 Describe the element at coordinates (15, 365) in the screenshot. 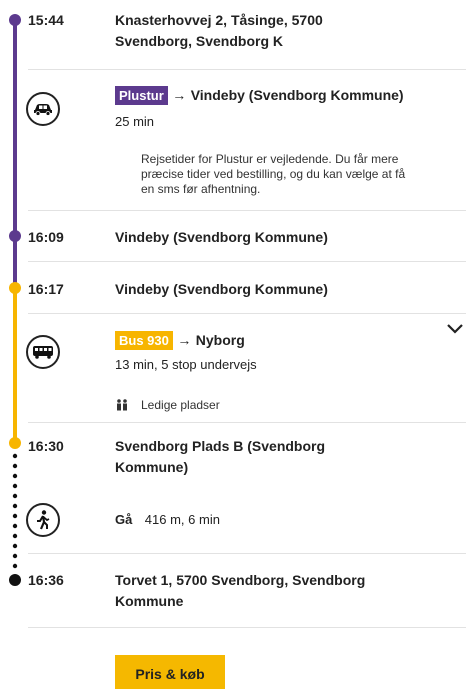

I see `bus-route-line` at that location.